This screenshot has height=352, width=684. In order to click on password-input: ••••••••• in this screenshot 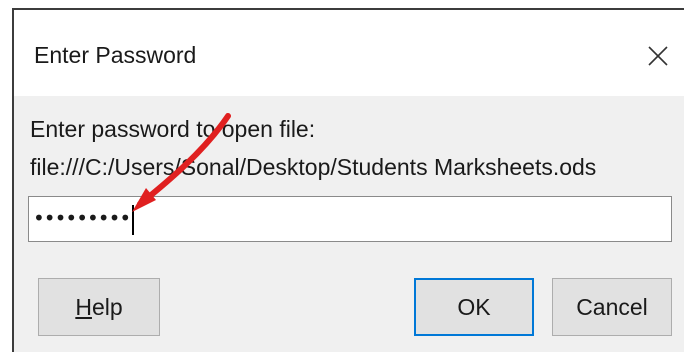, I will do `click(350, 219)`.